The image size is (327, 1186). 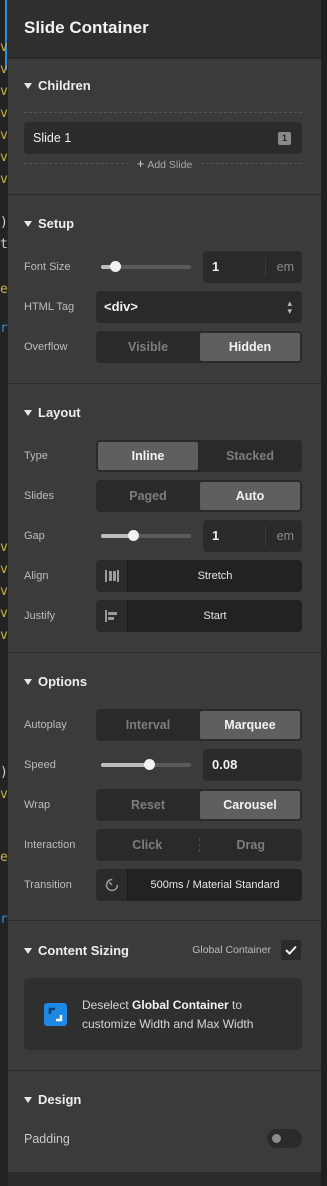 What do you see at coordinates (199, 805) in the screenshot?
I see `wrap-toggle: Reset Carousel` at bounding box center [199, 805].